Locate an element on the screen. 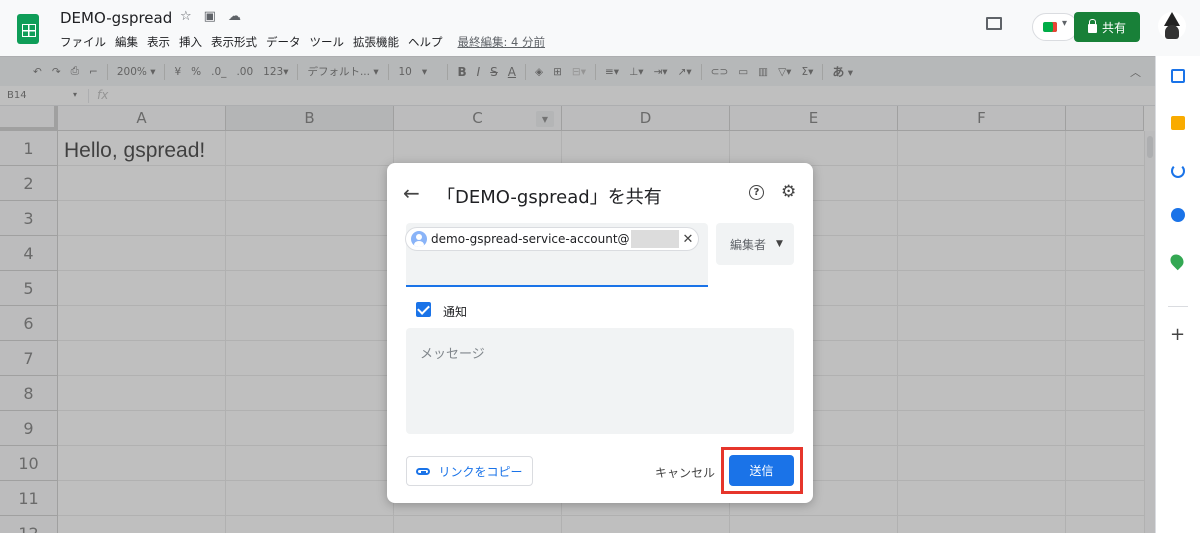 The image size is (1200, 533). comment-history-icon is located at coordinates (994, 23).